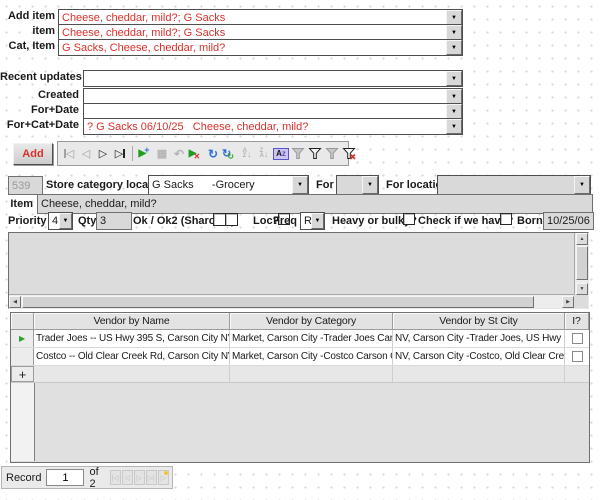  I want to click on qty-field: 3, so click(114, 221).